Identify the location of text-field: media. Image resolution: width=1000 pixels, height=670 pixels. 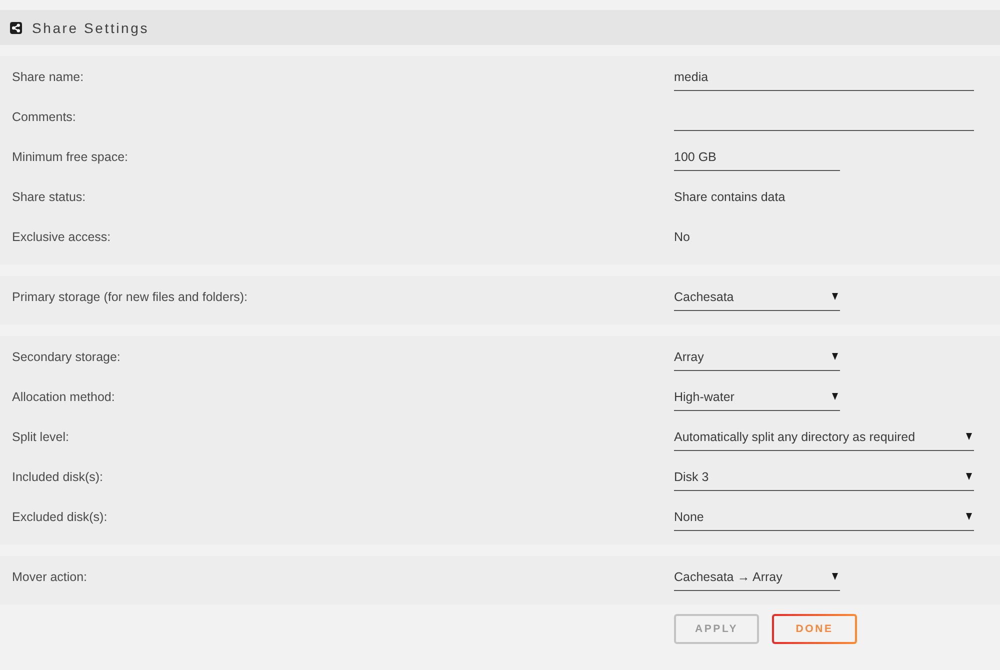
(824, 77).